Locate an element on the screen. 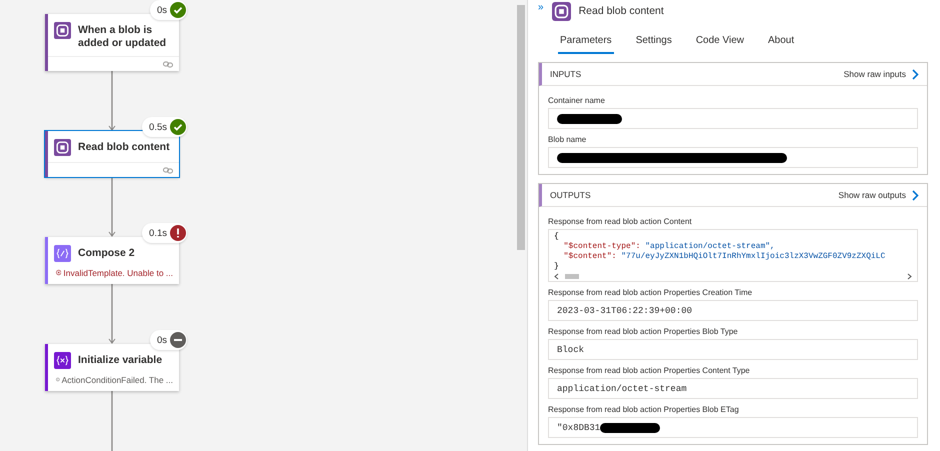 The width and height of the screenshot is (940, 451). action-title: When a blob is added or updated is located at coordinates (123, 36).